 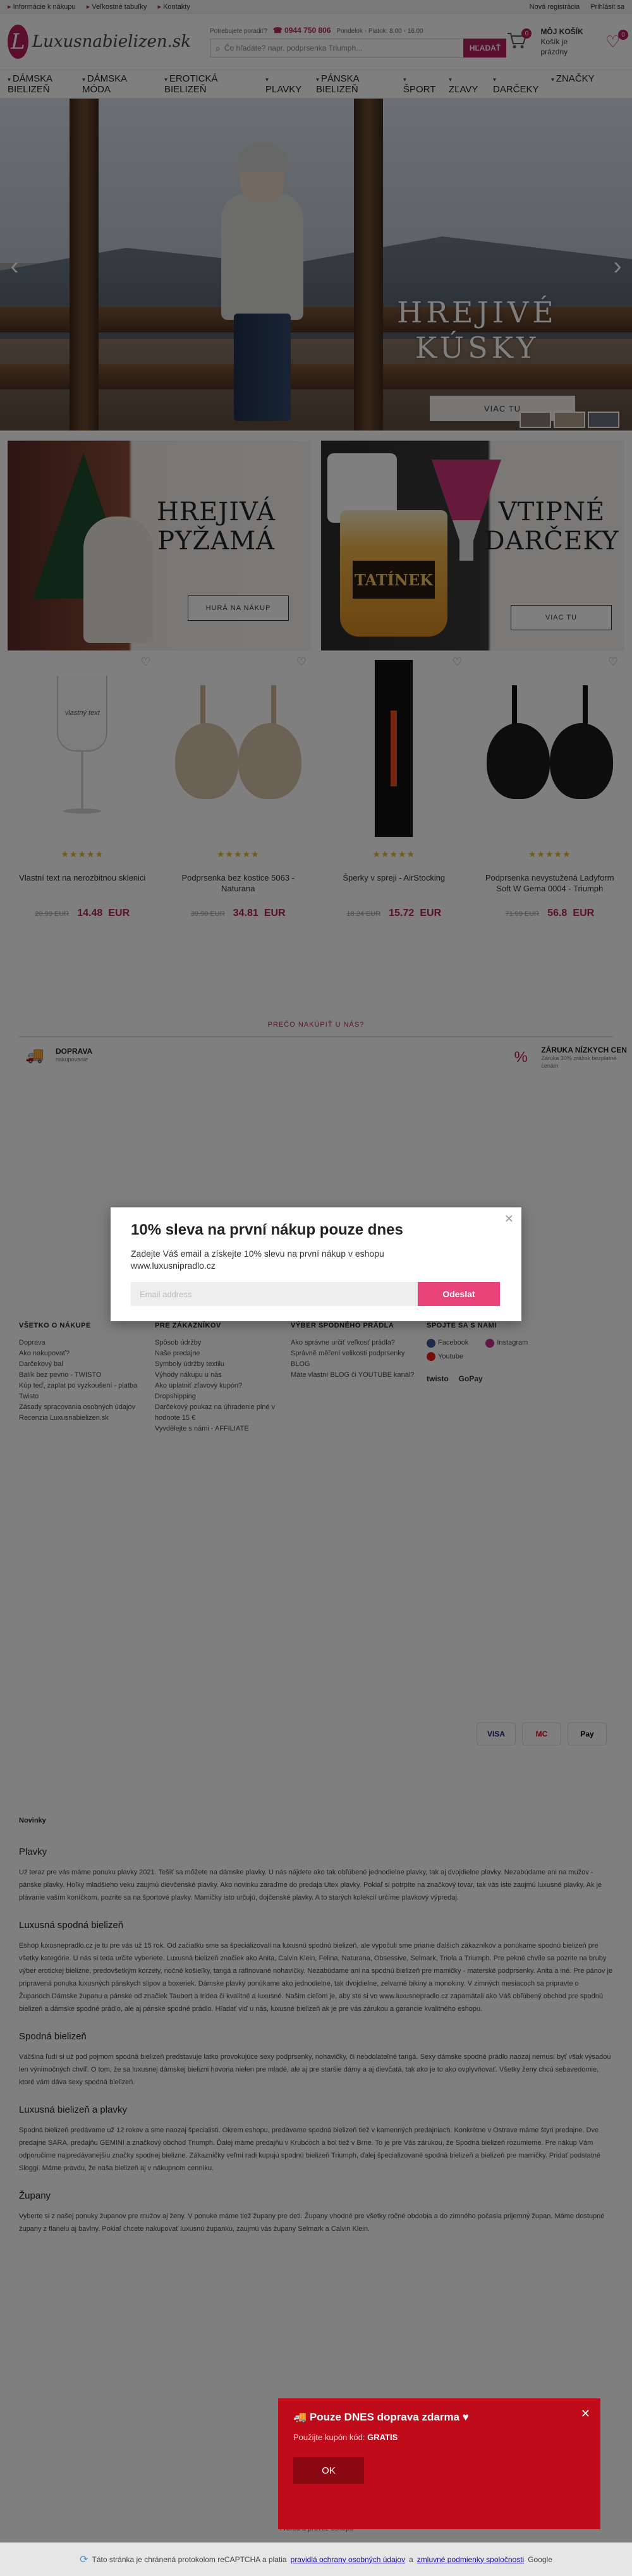 I want to click on recaptcha-and: a, so click(x=411, y=2559).